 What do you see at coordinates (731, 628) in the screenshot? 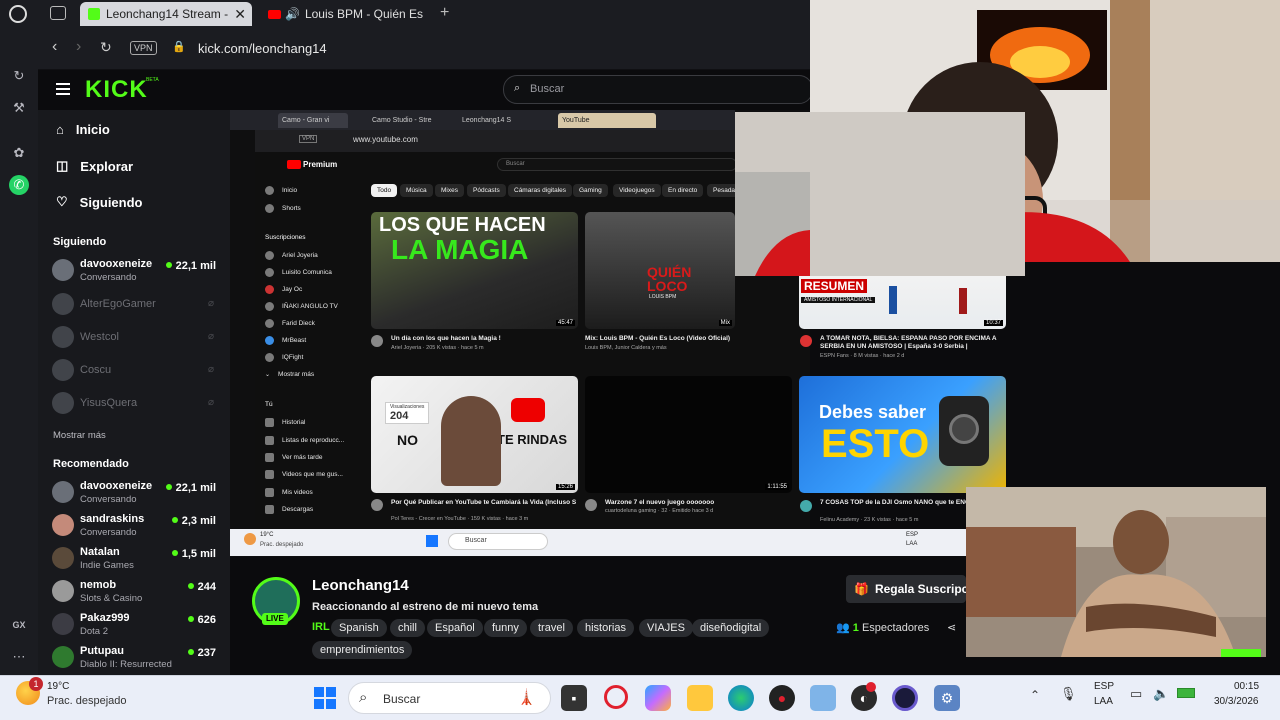
I see `stream-tag: diseñodigital` at bounding box center [731, 628].